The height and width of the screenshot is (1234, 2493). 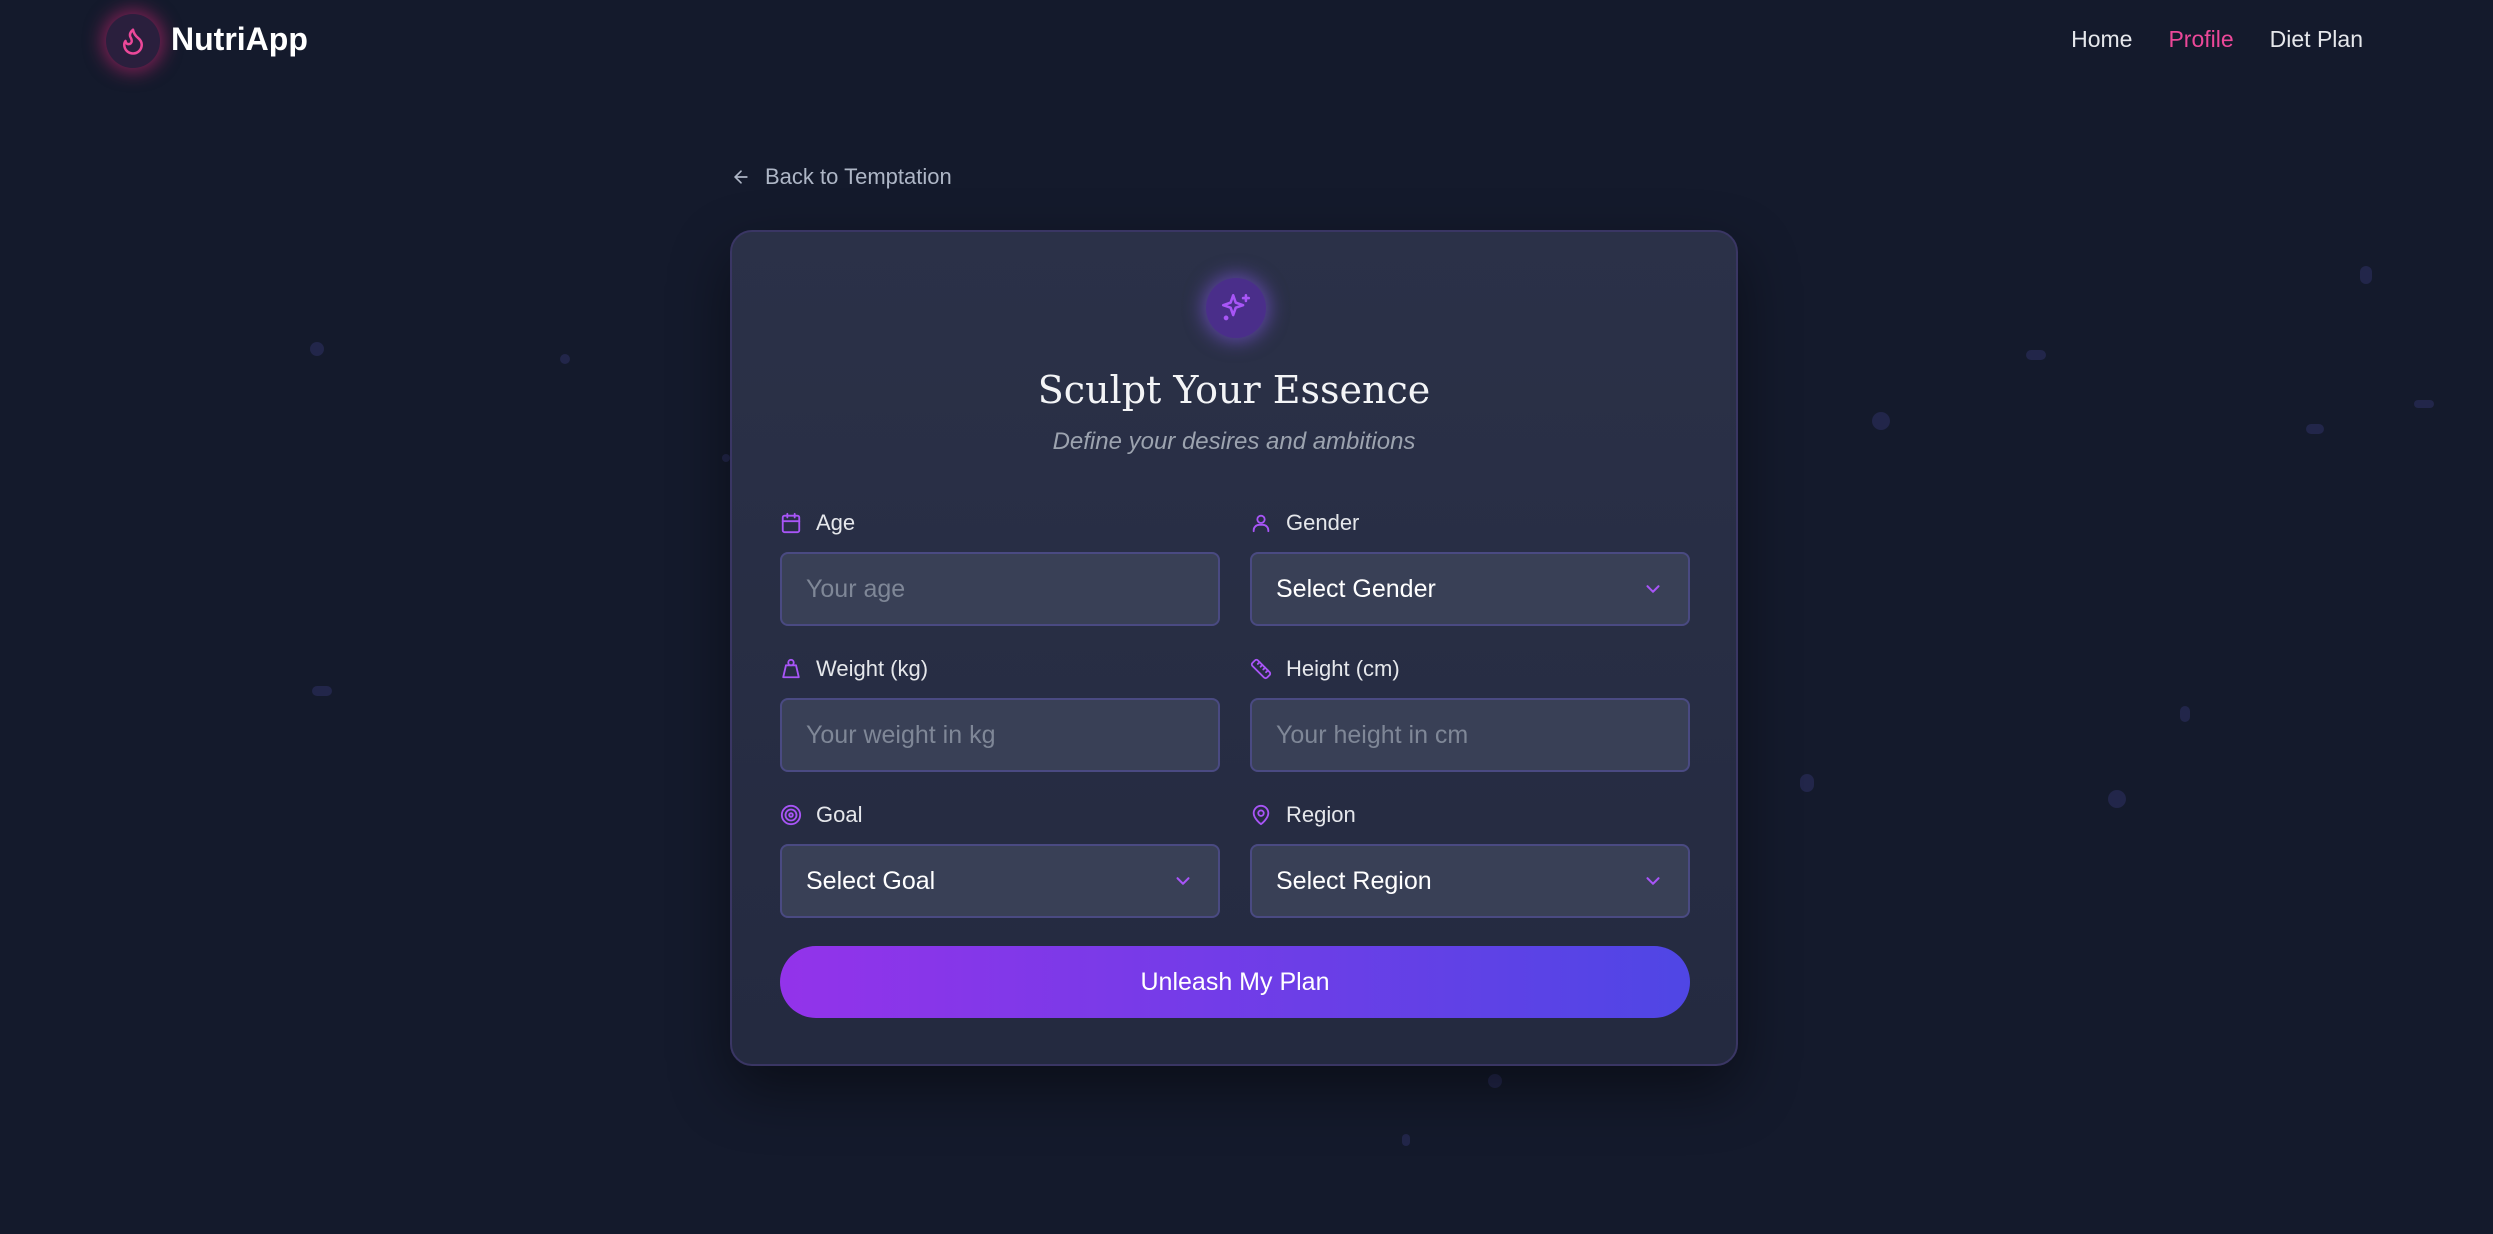 What do you see at coordinates (1470, 815) in the screenshot?
I see `region-label-row: Region` at bounding box center [1470, 815].